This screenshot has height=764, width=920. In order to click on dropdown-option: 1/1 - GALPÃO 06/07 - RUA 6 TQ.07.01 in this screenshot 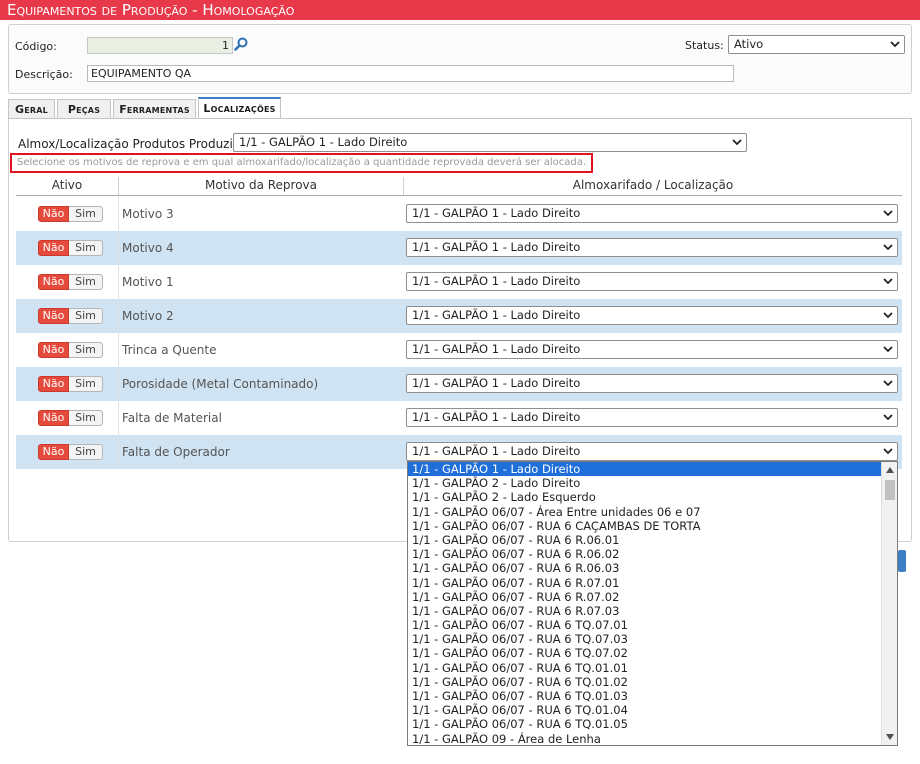, I will do `click(645, 625)`.